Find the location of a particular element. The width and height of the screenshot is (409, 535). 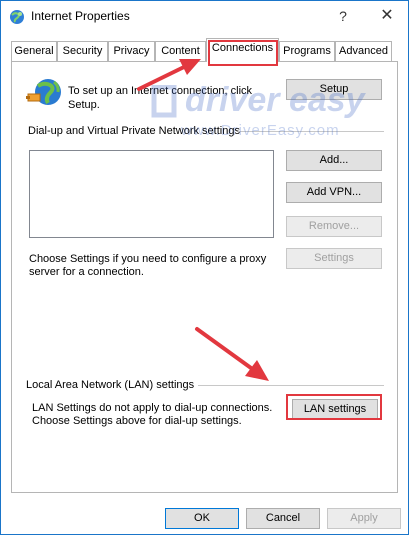

tab-programs: Programs is located at coordinates (307, 51).